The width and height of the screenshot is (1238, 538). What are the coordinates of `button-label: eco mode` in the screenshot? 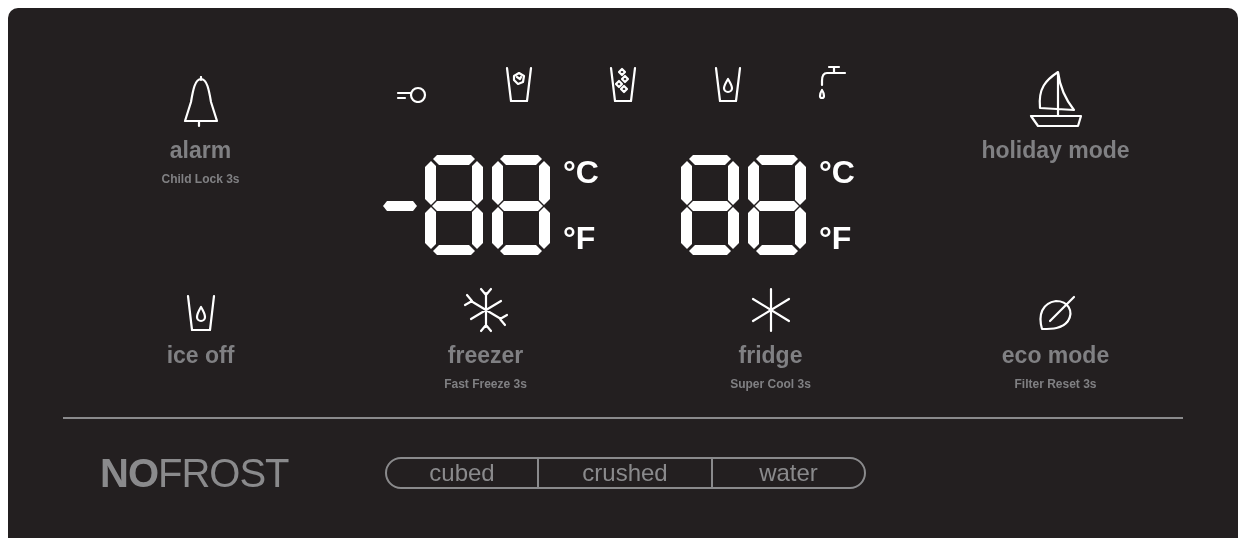 It's located at (1055, 355).